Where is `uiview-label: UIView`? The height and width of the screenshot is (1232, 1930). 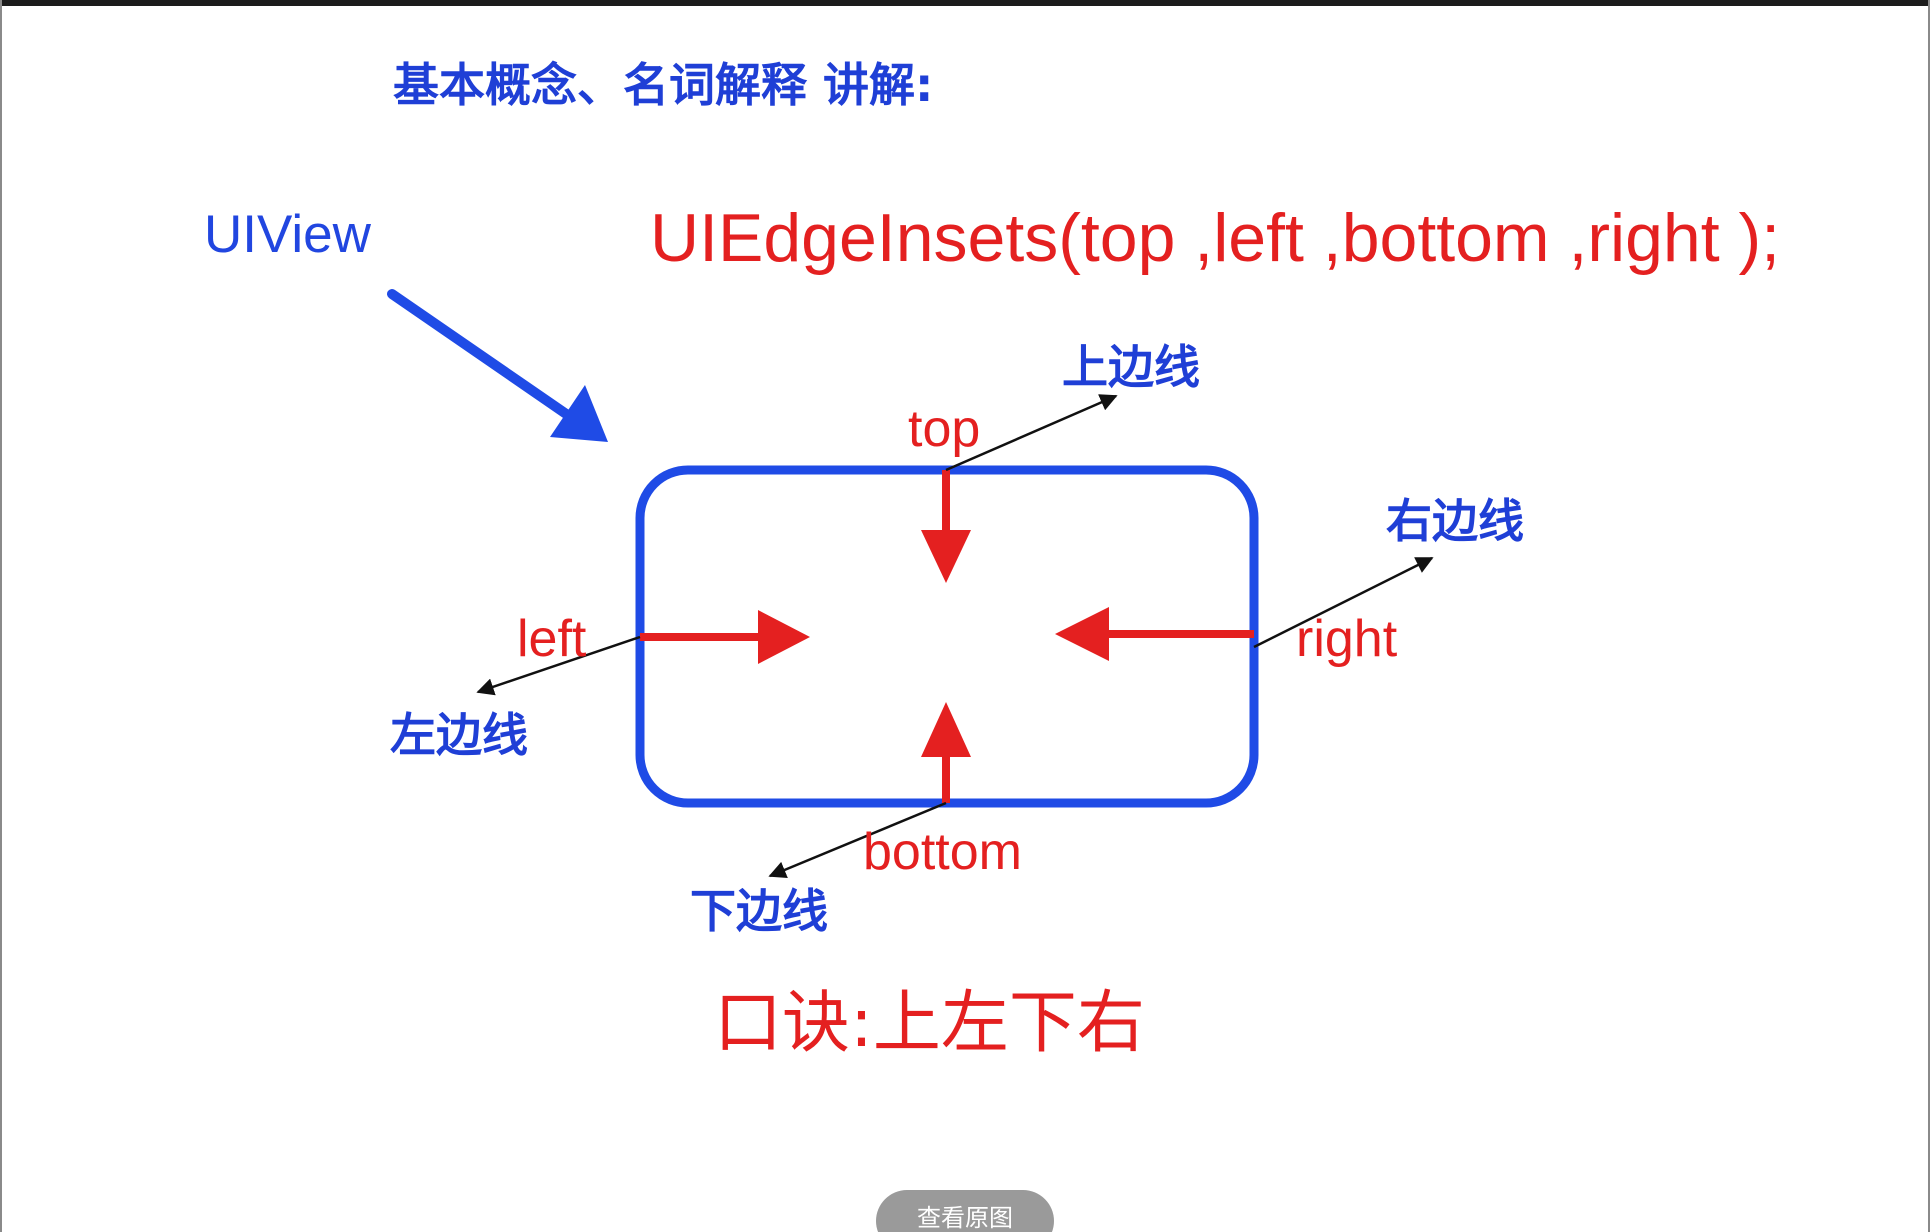
uiview-label: UIView is located at coordinates (287, 234).